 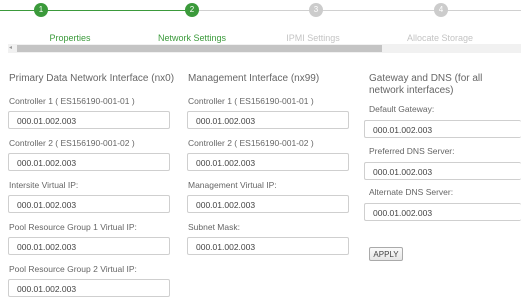 I want to click on step-3-circle: 3, so click(x=316, y=10).